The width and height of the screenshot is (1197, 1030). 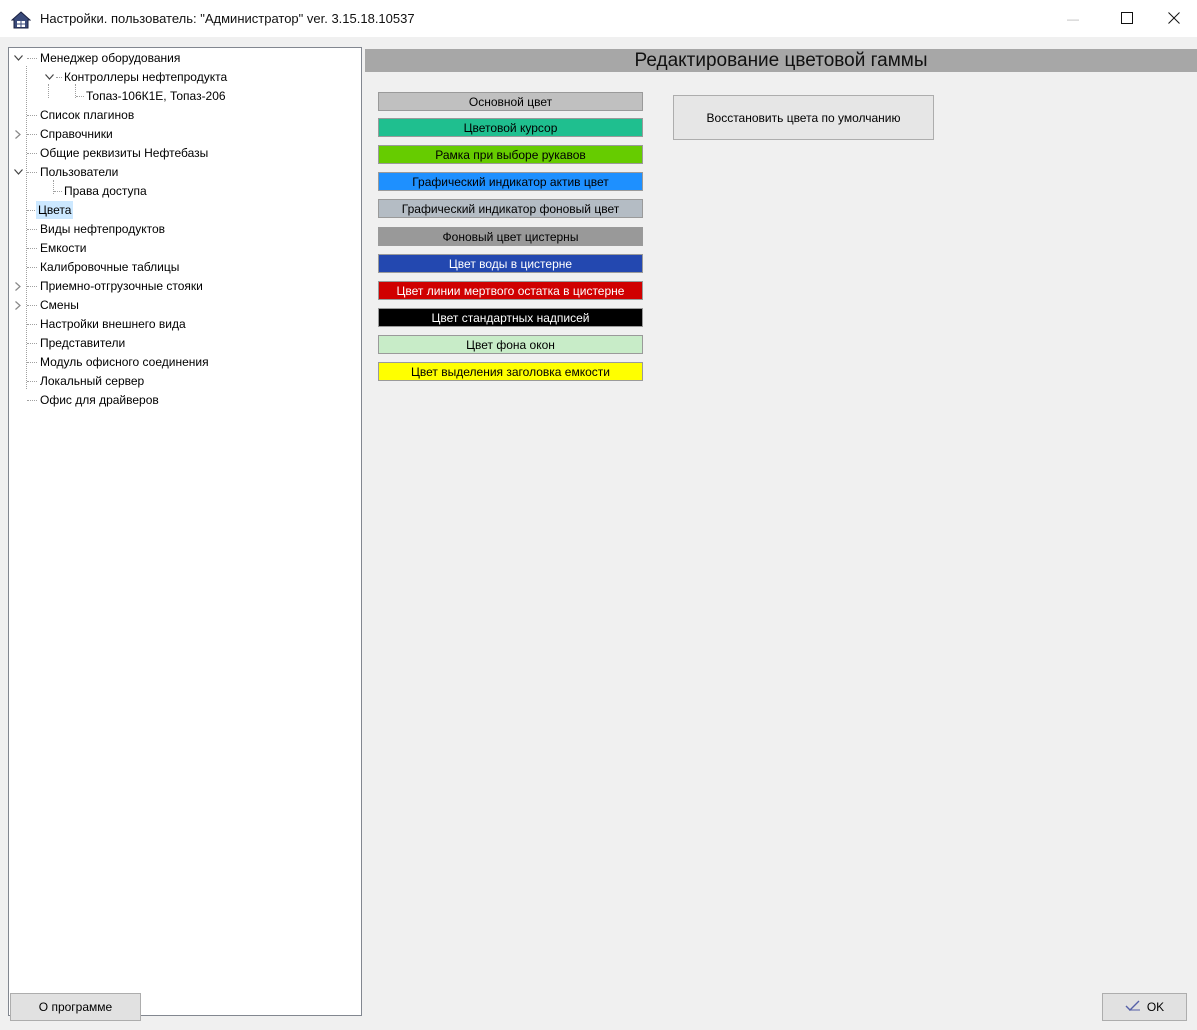 What do you see at coordinates (156, 96) in the screenshot?
I see `tree-item-label: Топаз-106К1Е, Топаз-206` at bounding box center [156, 96].